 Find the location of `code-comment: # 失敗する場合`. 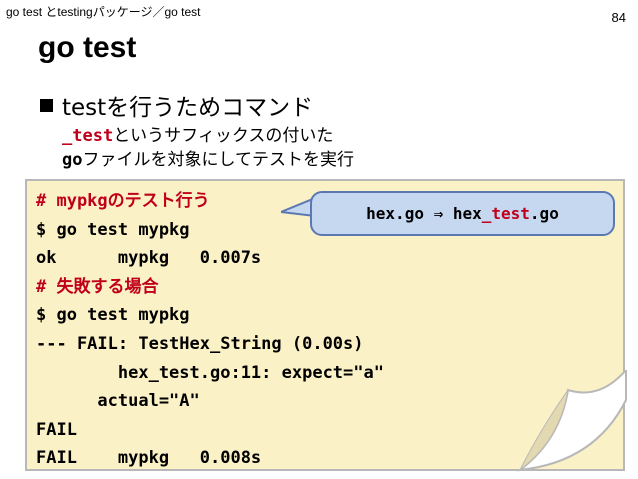

code-comment: # 失敗する場合 is located at coordinates (97, 286).